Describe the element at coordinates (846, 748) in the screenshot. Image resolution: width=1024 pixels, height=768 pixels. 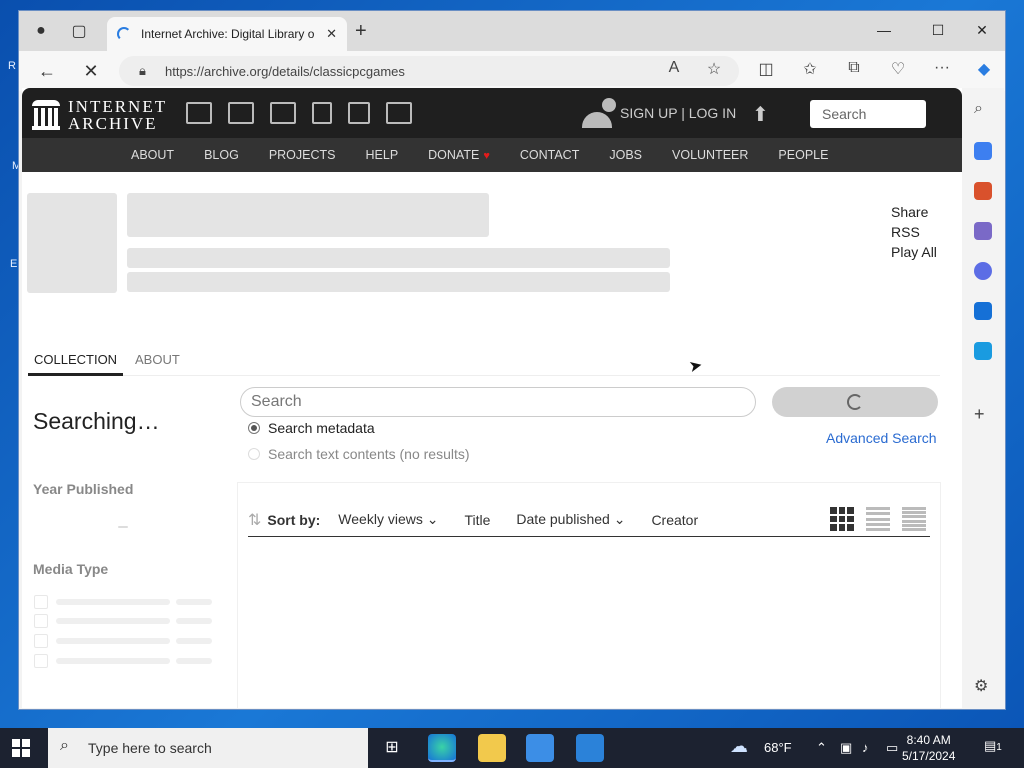
I see `network-icon: ▣` at that location.